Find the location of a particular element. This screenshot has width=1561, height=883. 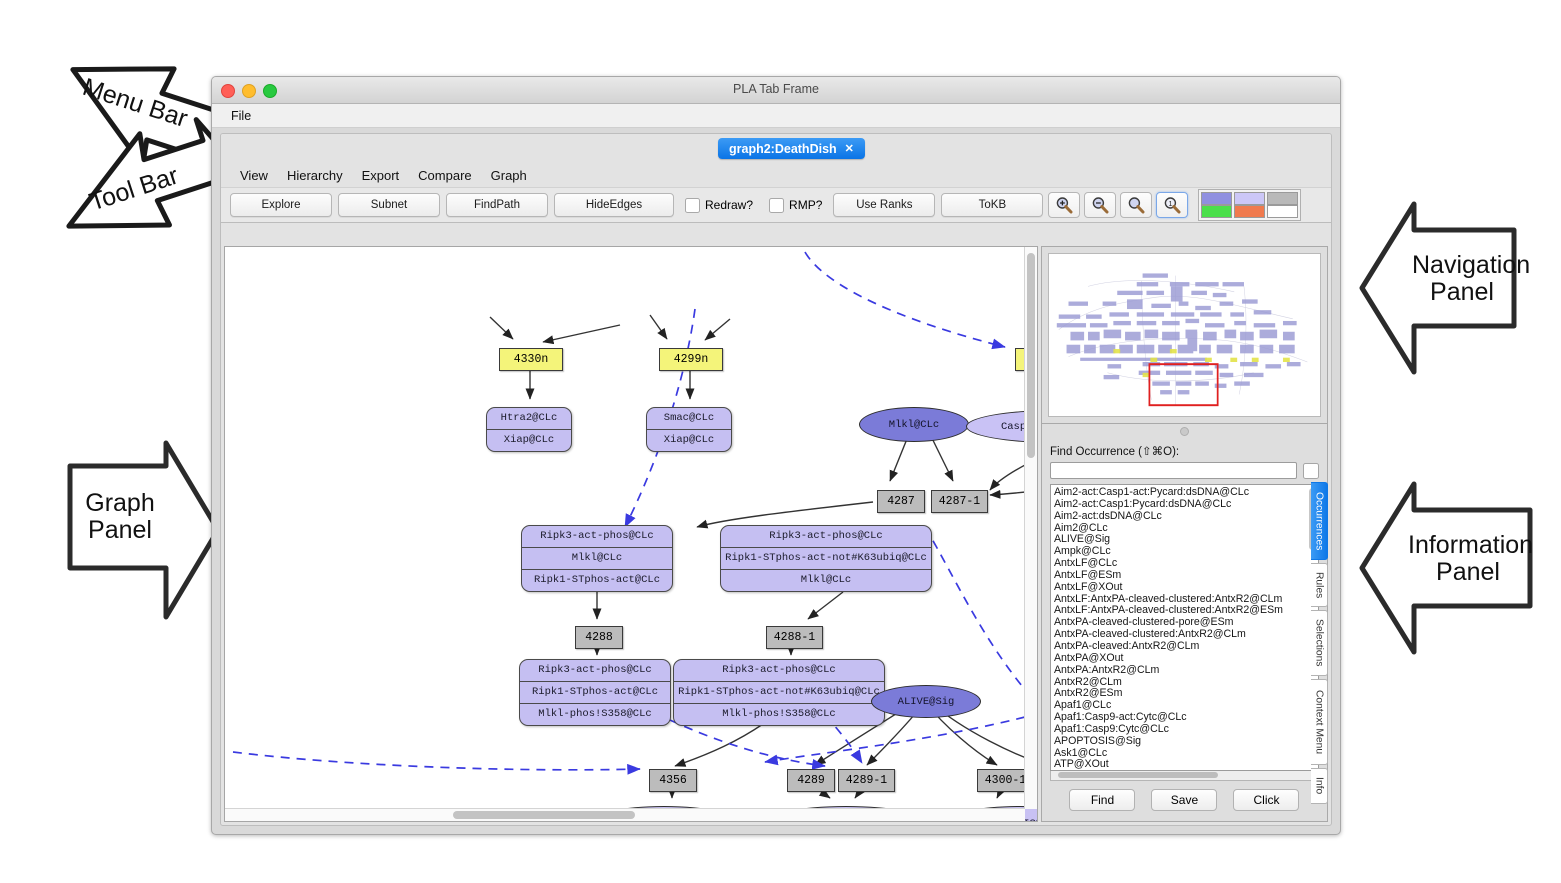

find-occurrence-label: Find Occurrence (⇧⌘O): is located at coordinates (1114, 452).